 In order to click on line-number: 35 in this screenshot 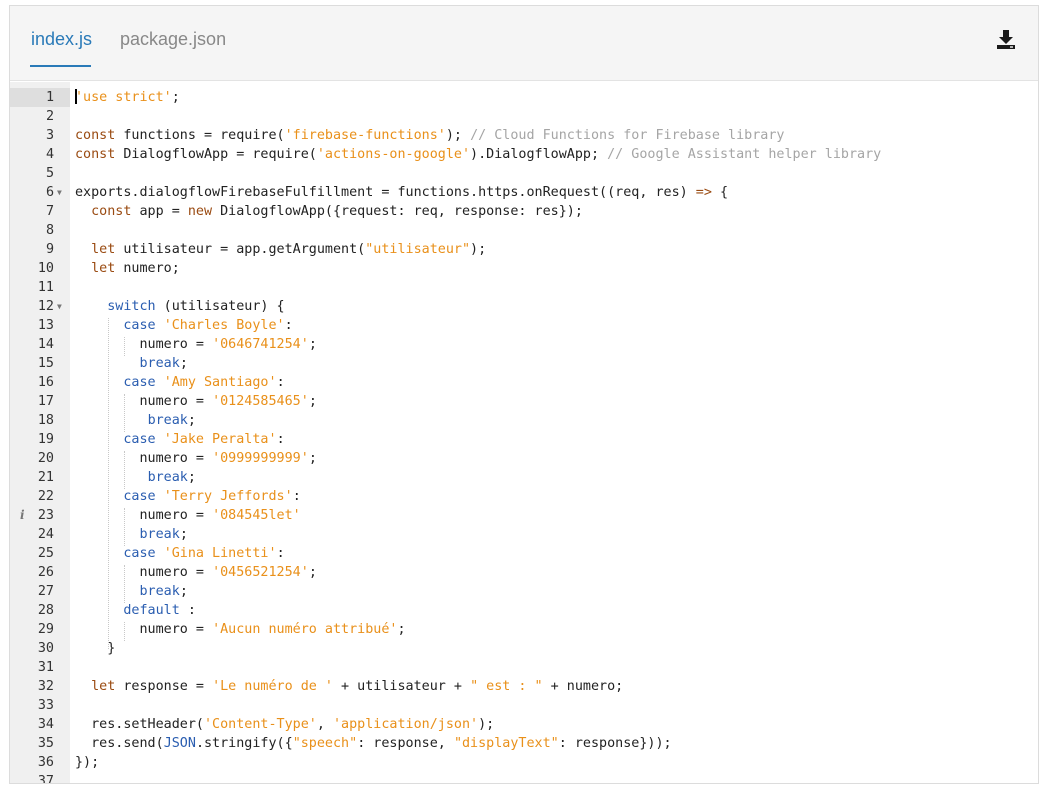, I will do `click(45, 743)`.